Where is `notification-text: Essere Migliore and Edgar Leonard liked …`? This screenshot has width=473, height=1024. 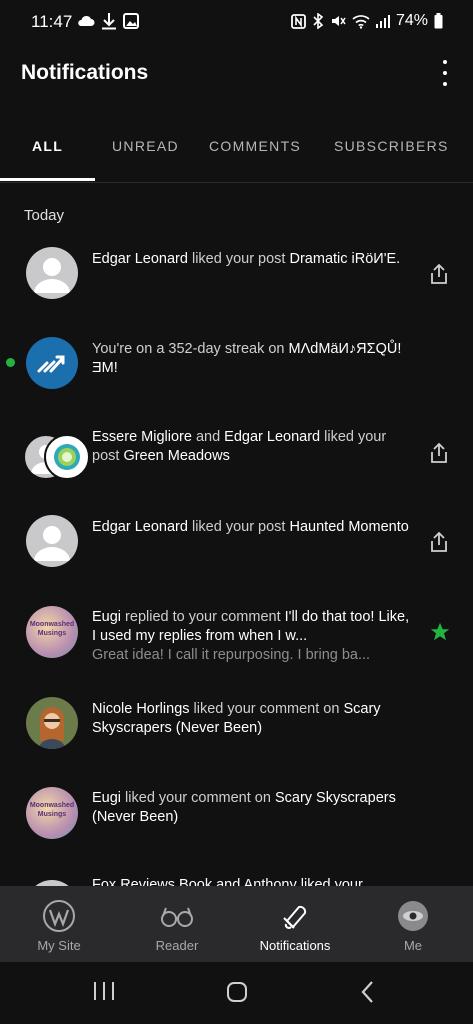 notification-text: Essere Migliore and Edgar Leonard liked … is located at coordinates (239, 446).